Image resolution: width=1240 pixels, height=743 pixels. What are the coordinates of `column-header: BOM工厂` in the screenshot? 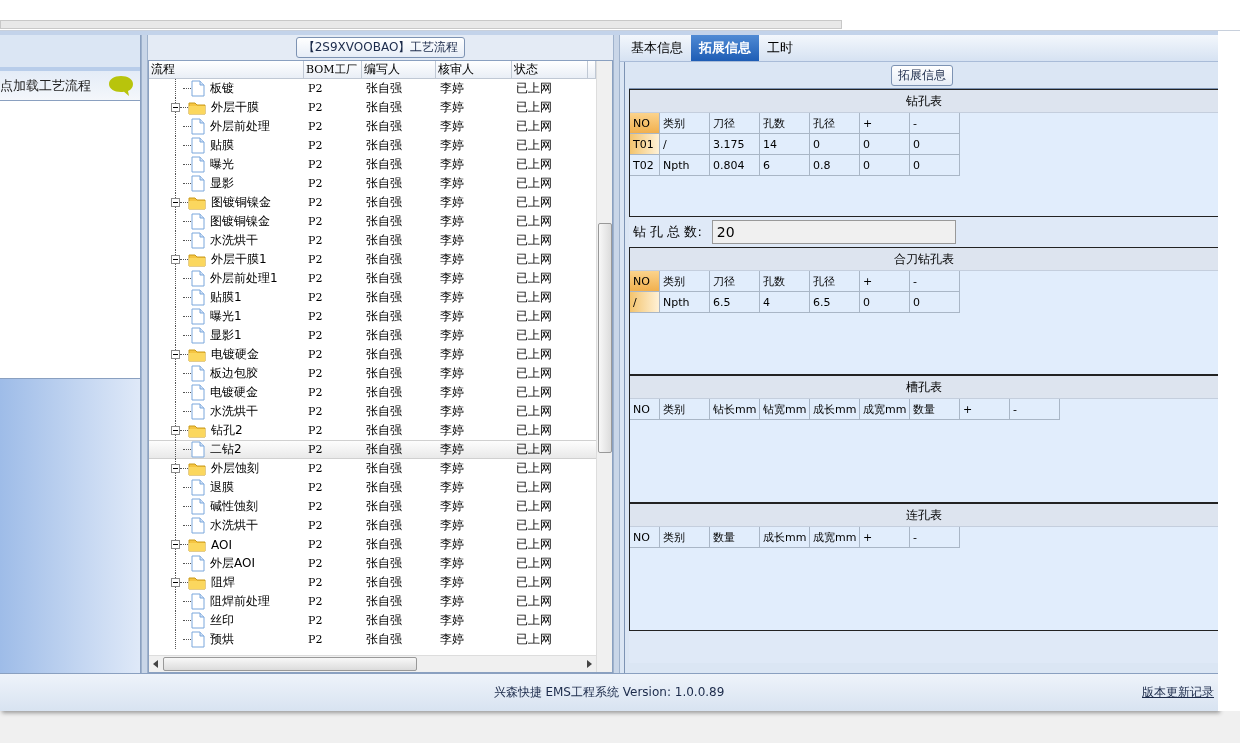 It's located at (333, 69).